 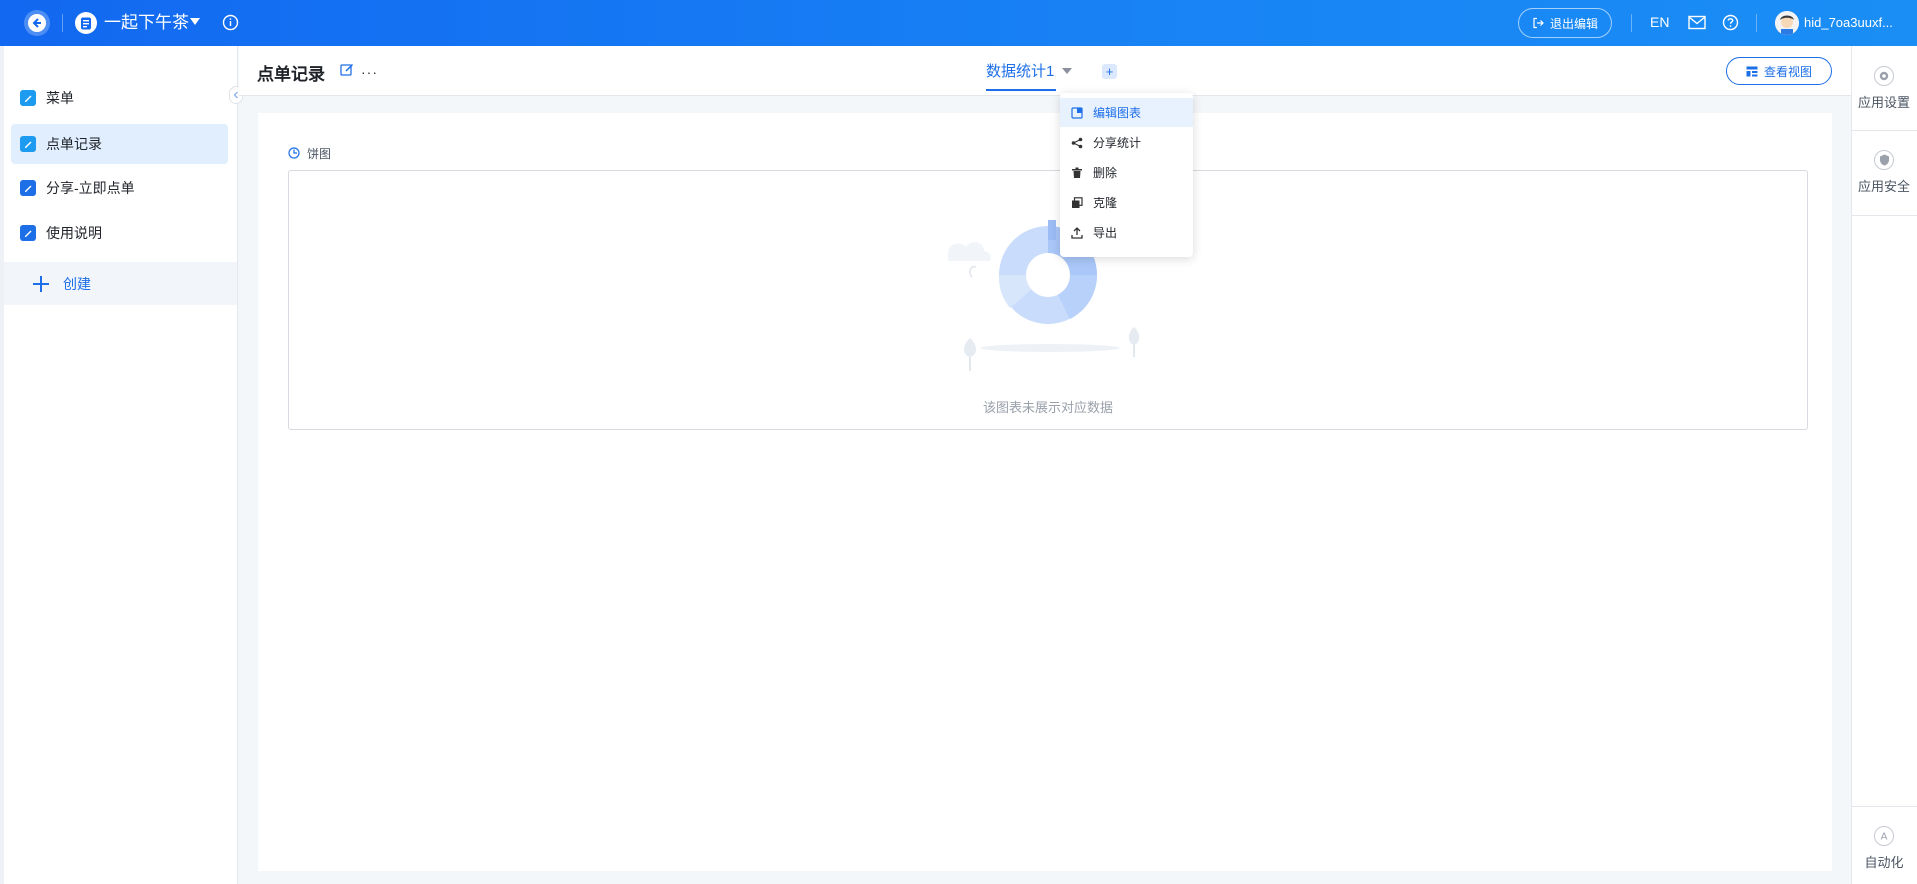 I want to click on gear-icon, so click(x=1884, y=76).